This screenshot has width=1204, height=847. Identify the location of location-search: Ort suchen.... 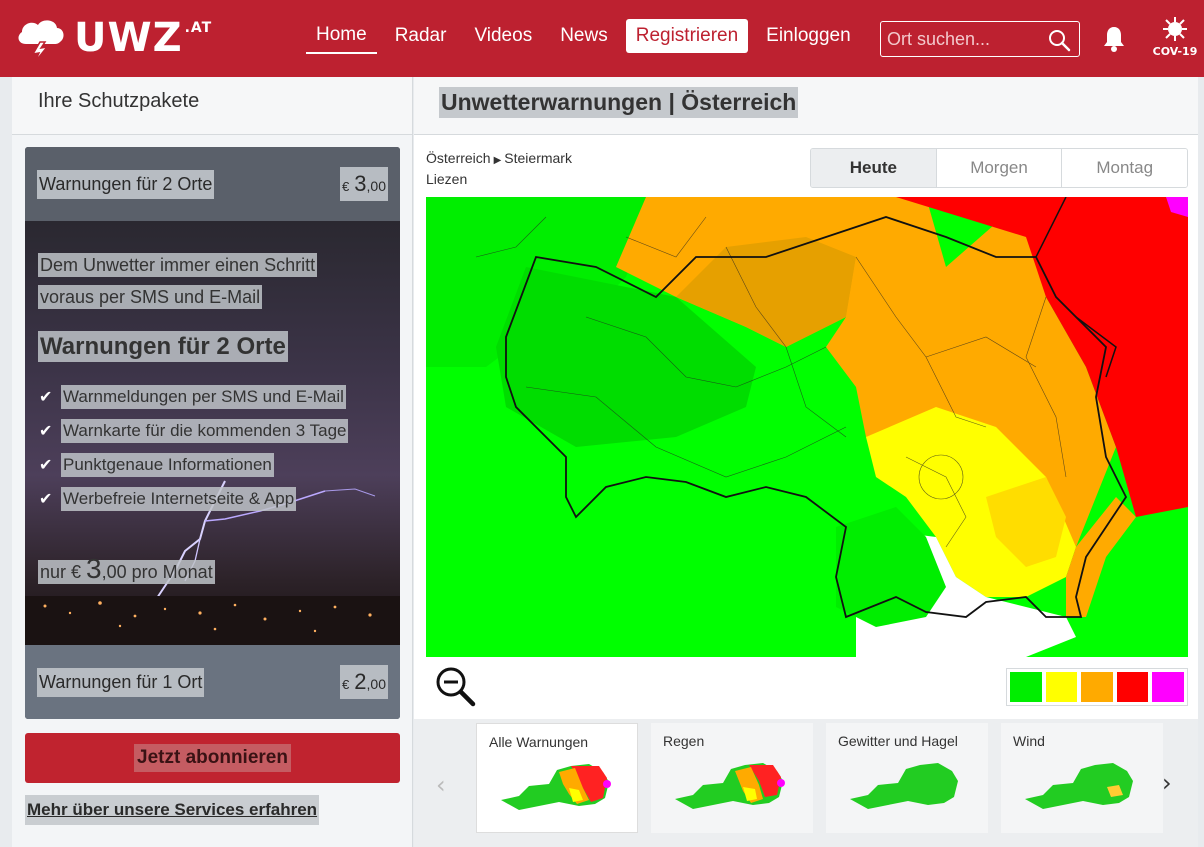
(980, 39).